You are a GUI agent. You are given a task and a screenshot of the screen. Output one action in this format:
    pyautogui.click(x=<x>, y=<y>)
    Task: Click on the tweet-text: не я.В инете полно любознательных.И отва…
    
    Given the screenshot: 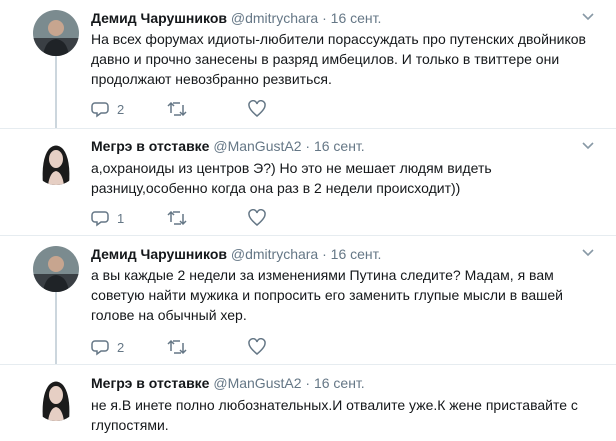 What is the action you would take?
    pyautogui.click(x=334, y=415)
    